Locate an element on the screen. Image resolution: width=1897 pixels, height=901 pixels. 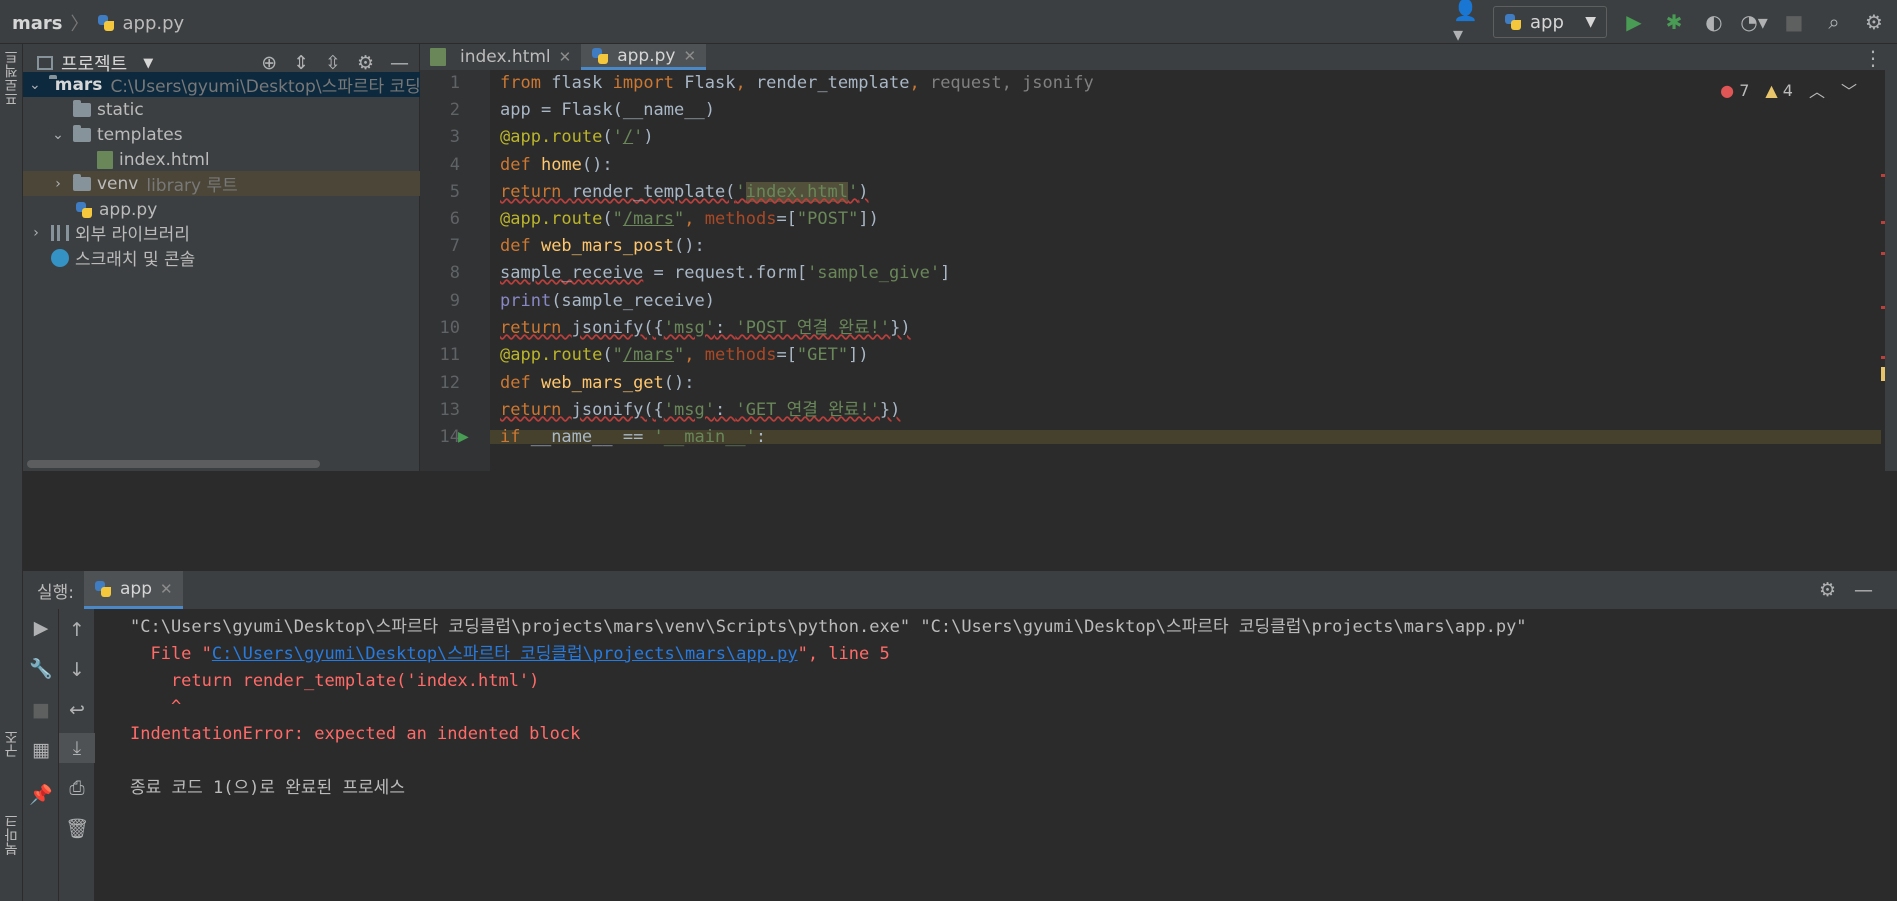
trash-icon: 🗑 is located at coordinates (77, 828).